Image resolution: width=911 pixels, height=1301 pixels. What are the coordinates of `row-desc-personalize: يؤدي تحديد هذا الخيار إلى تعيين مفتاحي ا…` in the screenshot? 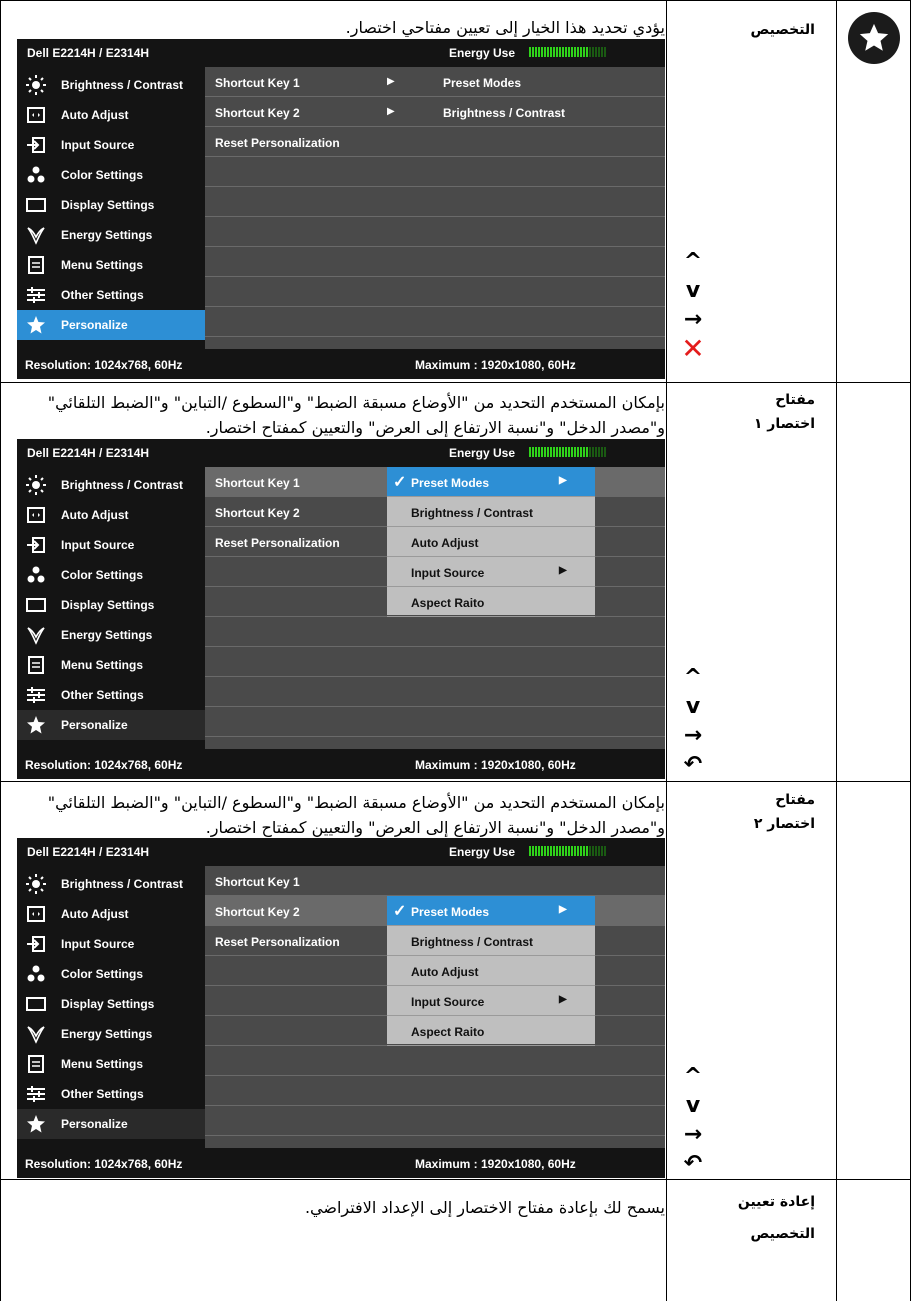 It's located at (505, 27).